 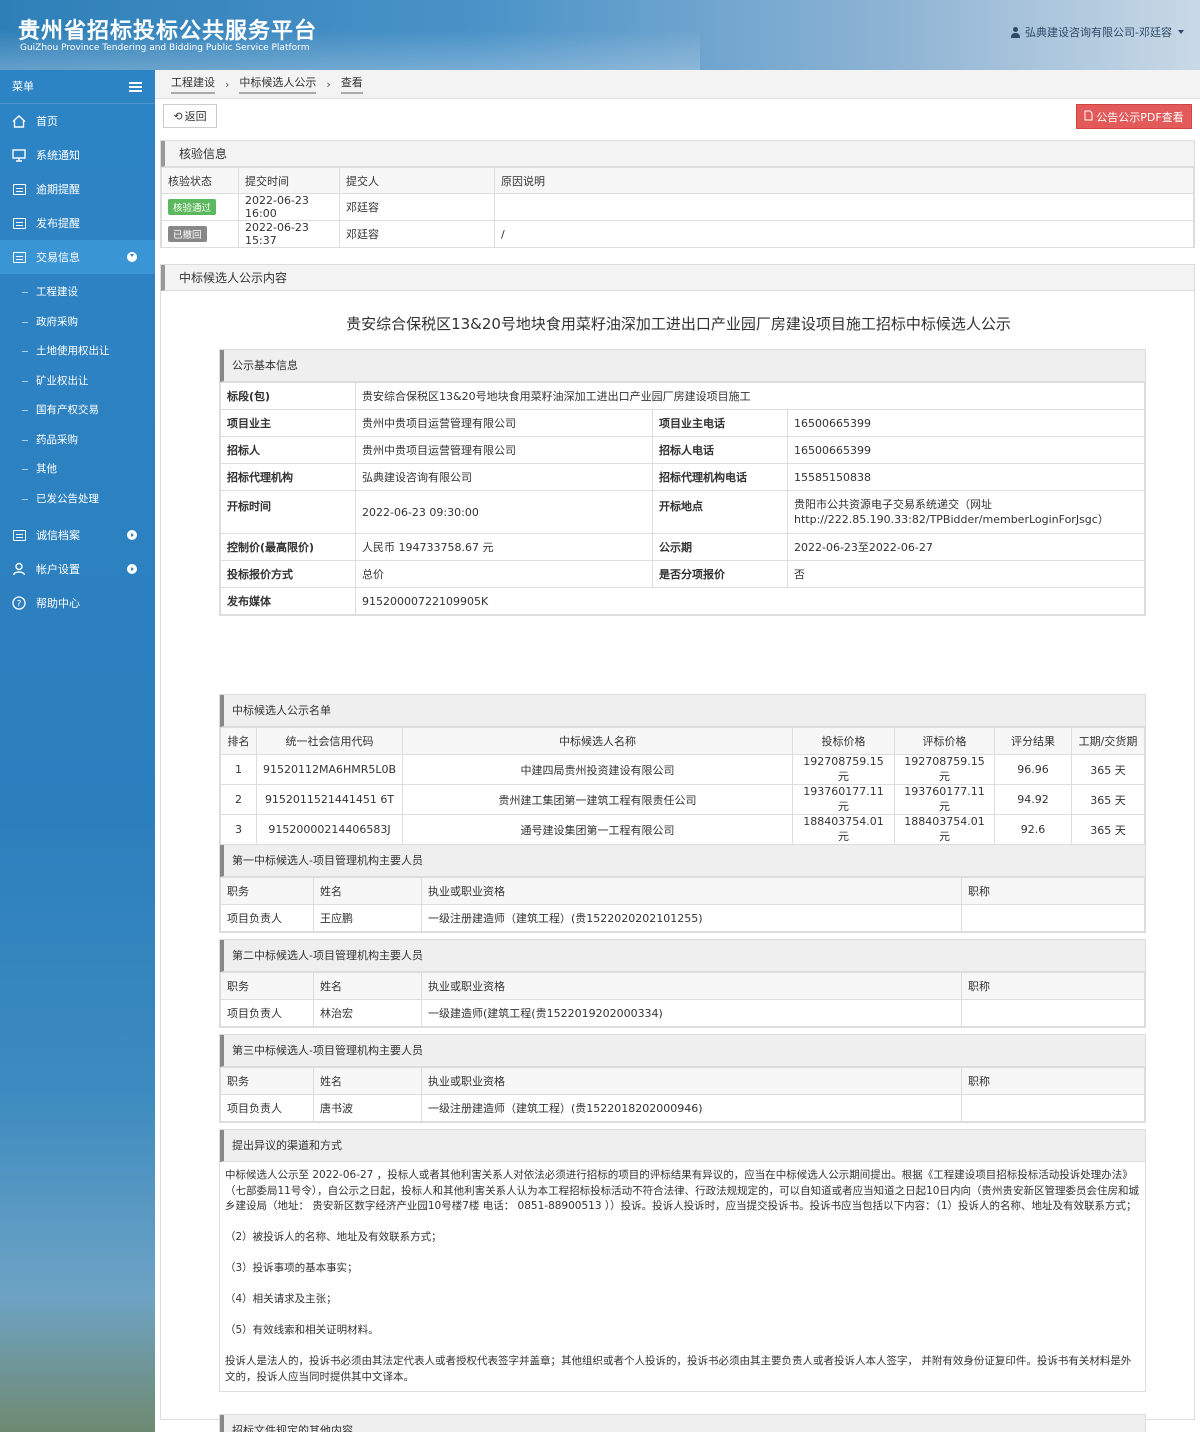 What do you see at coordinates (238, 829) in the screenshot?
I see `rank-cell: 3` at bounding box center [238, 829].